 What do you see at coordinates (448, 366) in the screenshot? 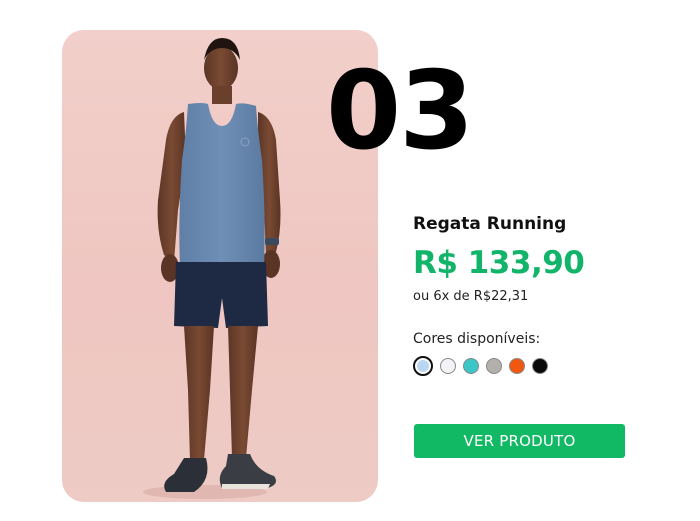
I see `color-swatch-white` at bounding box center [448, 366].